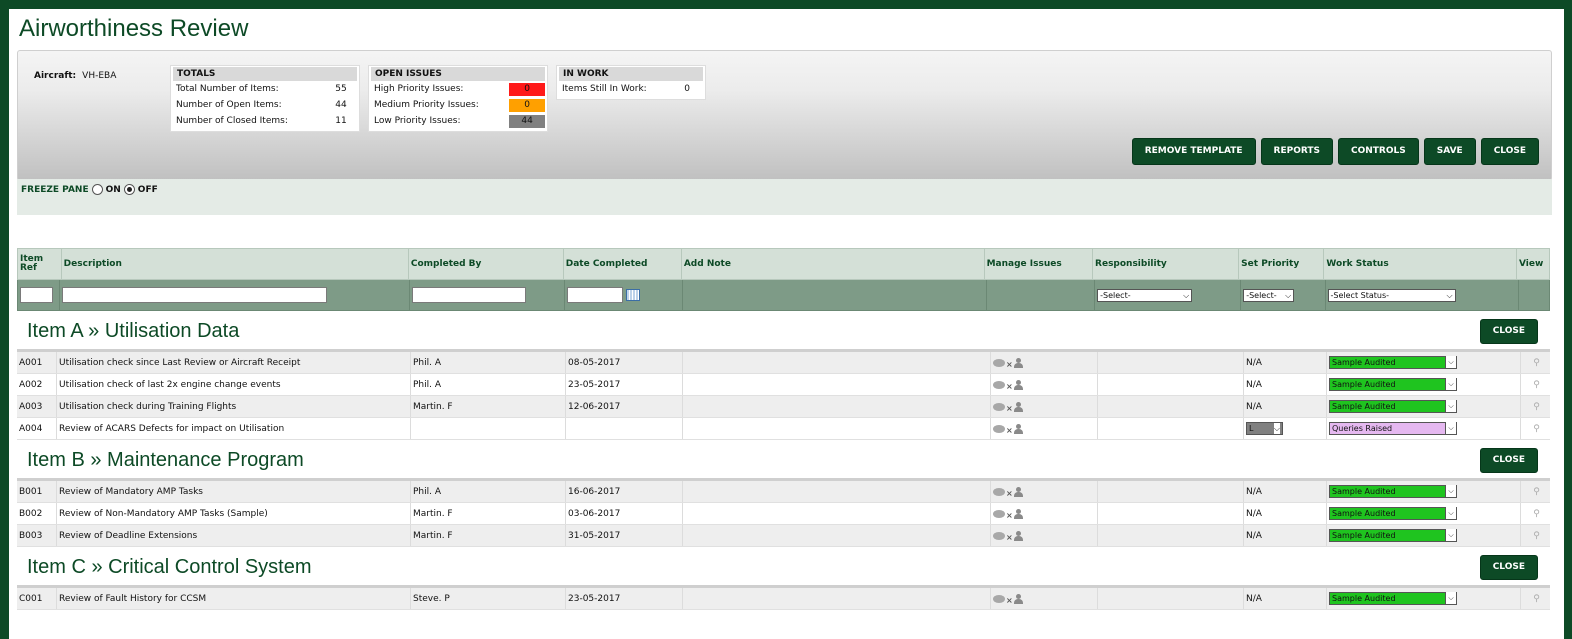 Image resolution: width=1572 pixels, height=639 pixels. What do you see at coordinates (1285, 384) in the screenshot?
I see `priority-cell: N/A` at bounding box center [1285, 384].